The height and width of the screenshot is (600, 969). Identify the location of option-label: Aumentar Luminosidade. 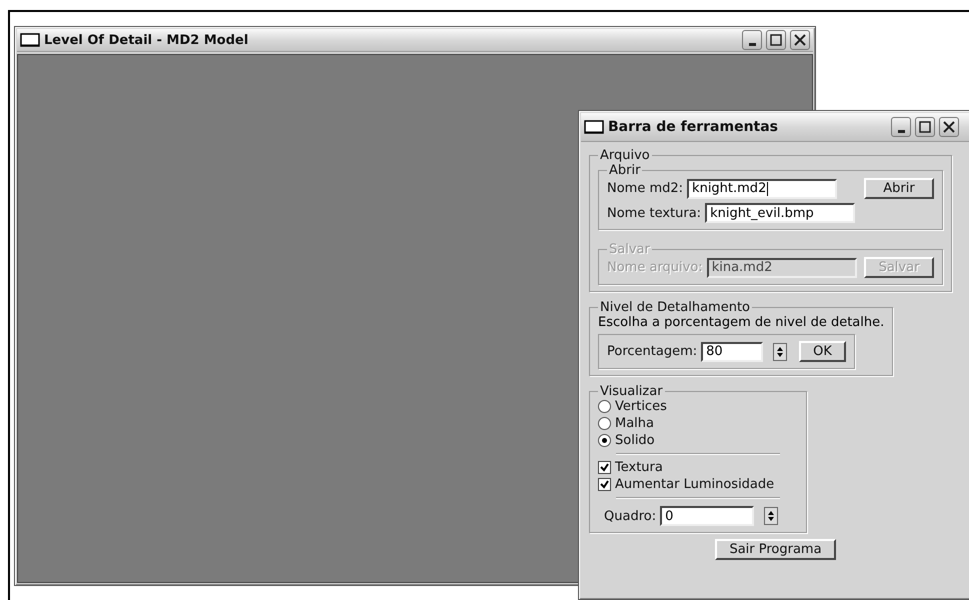
(694, 484).